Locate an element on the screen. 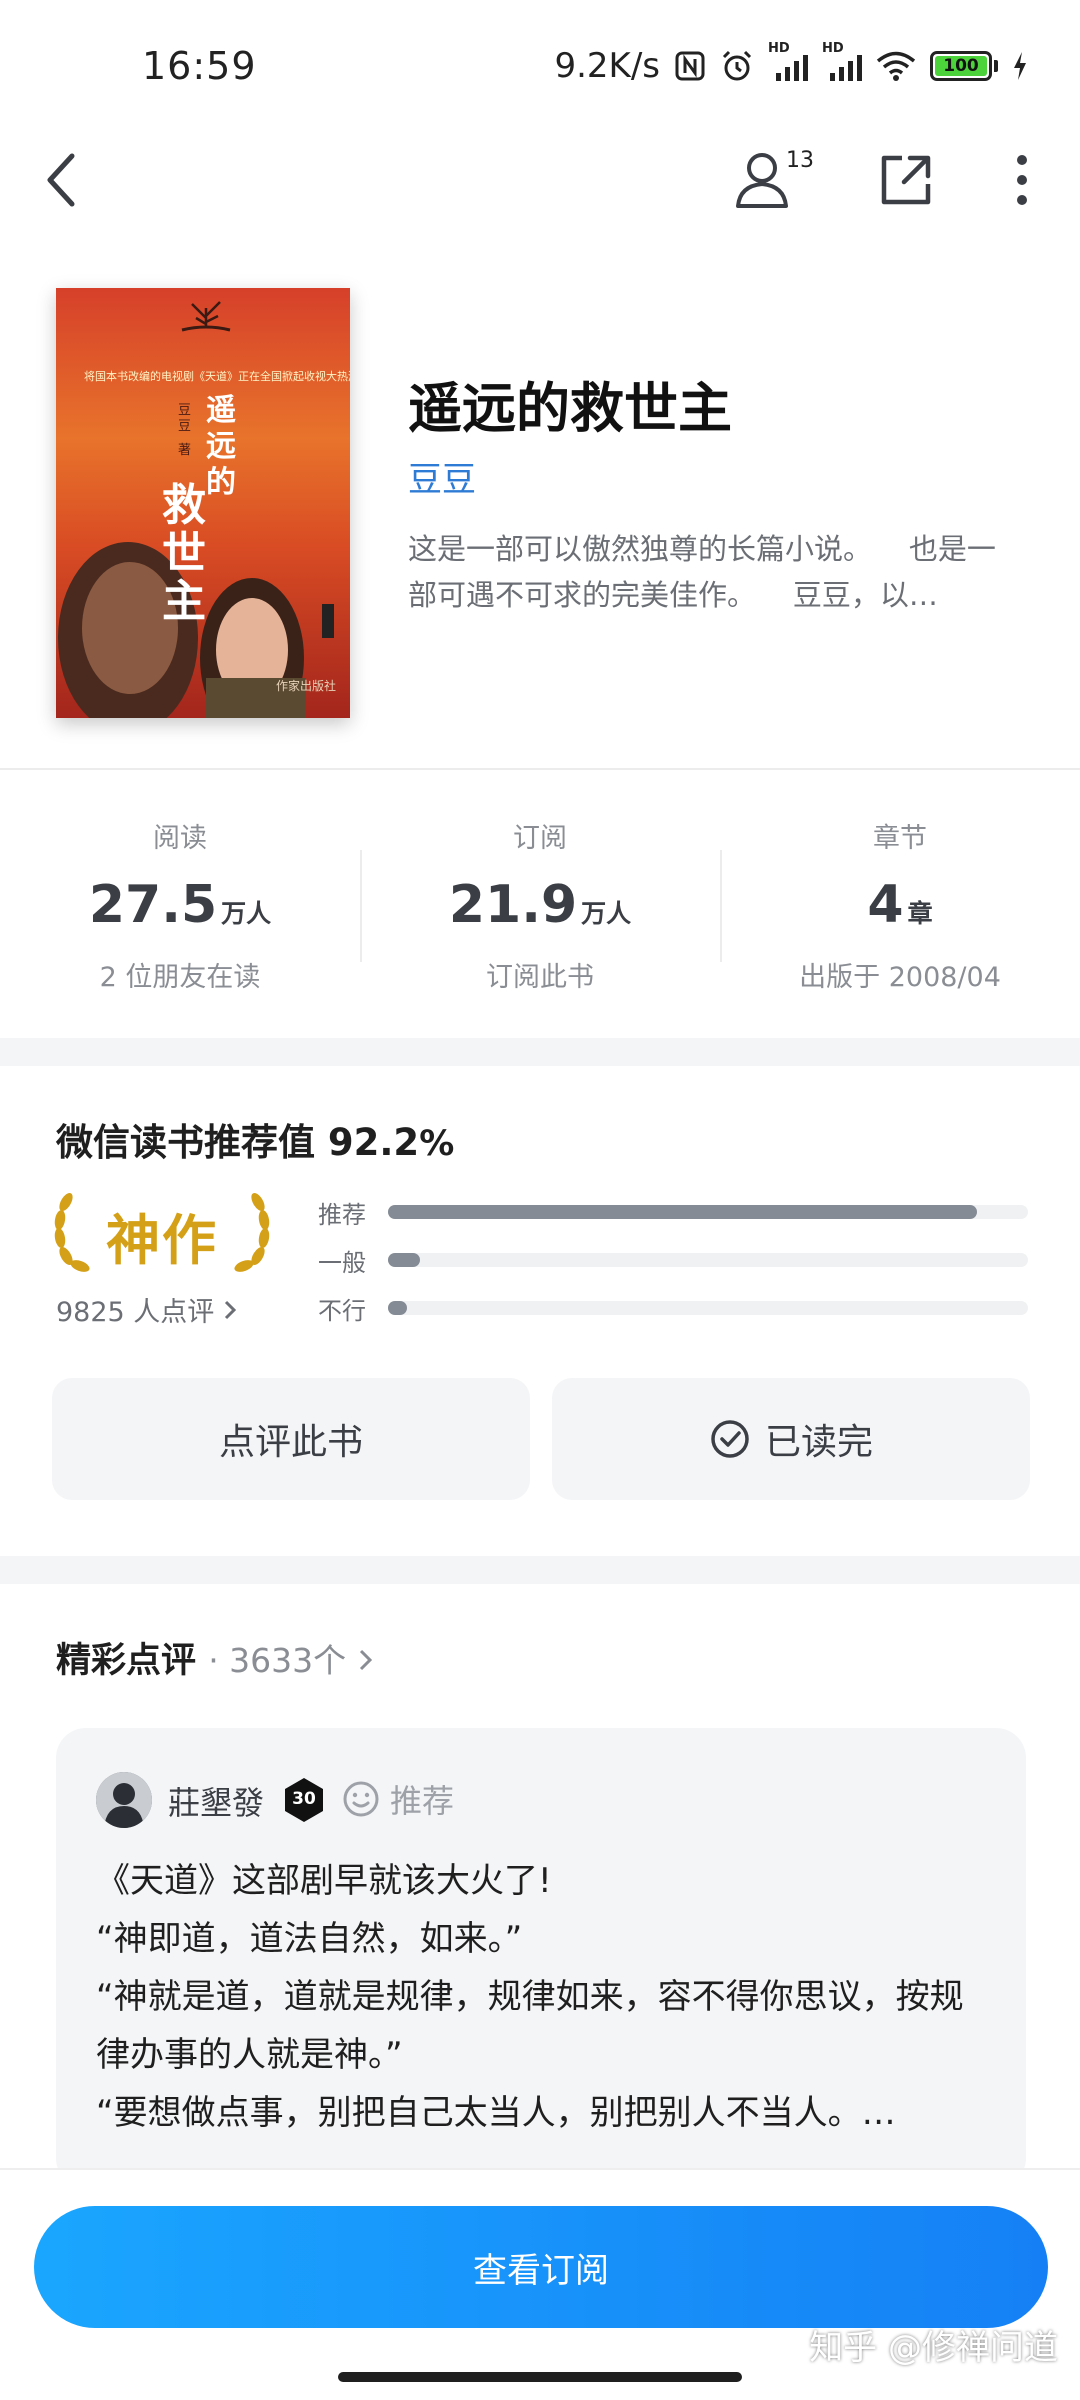 This screenshot has width=1080, height=2400. reviewer-name: 莊墾發 is located at coordinates (216, 1801).